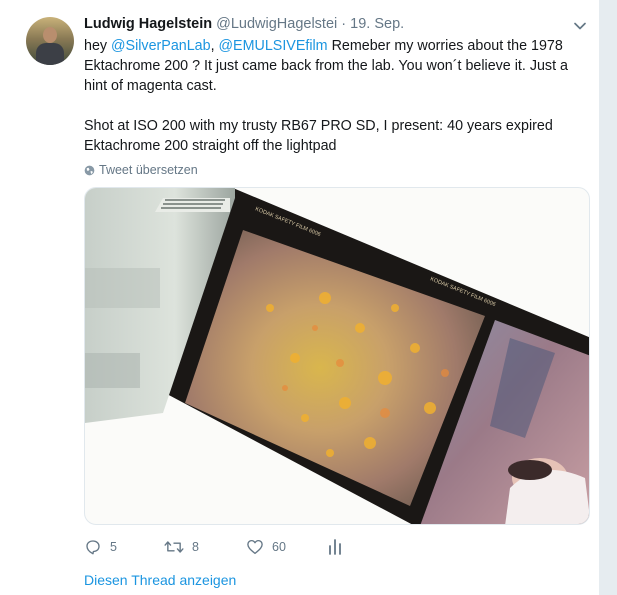  I want to click on like-count: 60, so click(279, 547).